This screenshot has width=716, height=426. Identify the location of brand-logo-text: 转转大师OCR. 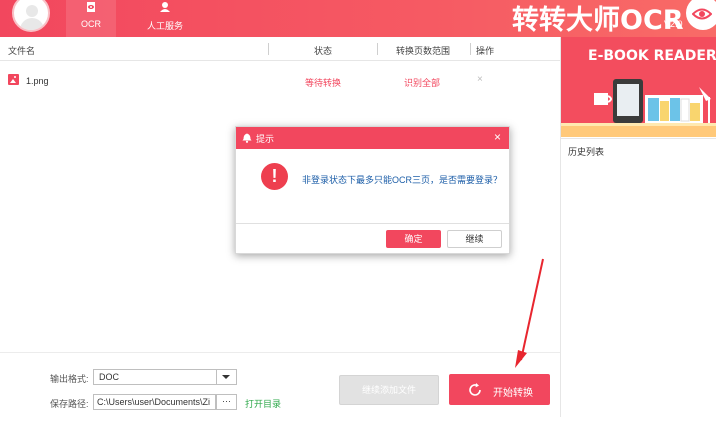
(598, 20).